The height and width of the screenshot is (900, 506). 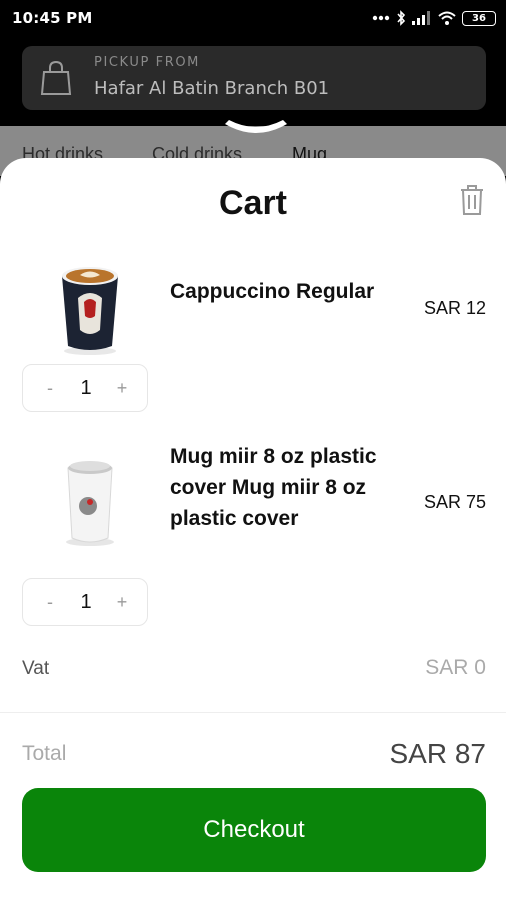 I want to click on vat-value: SAR 0, so click(x=455, y=667).